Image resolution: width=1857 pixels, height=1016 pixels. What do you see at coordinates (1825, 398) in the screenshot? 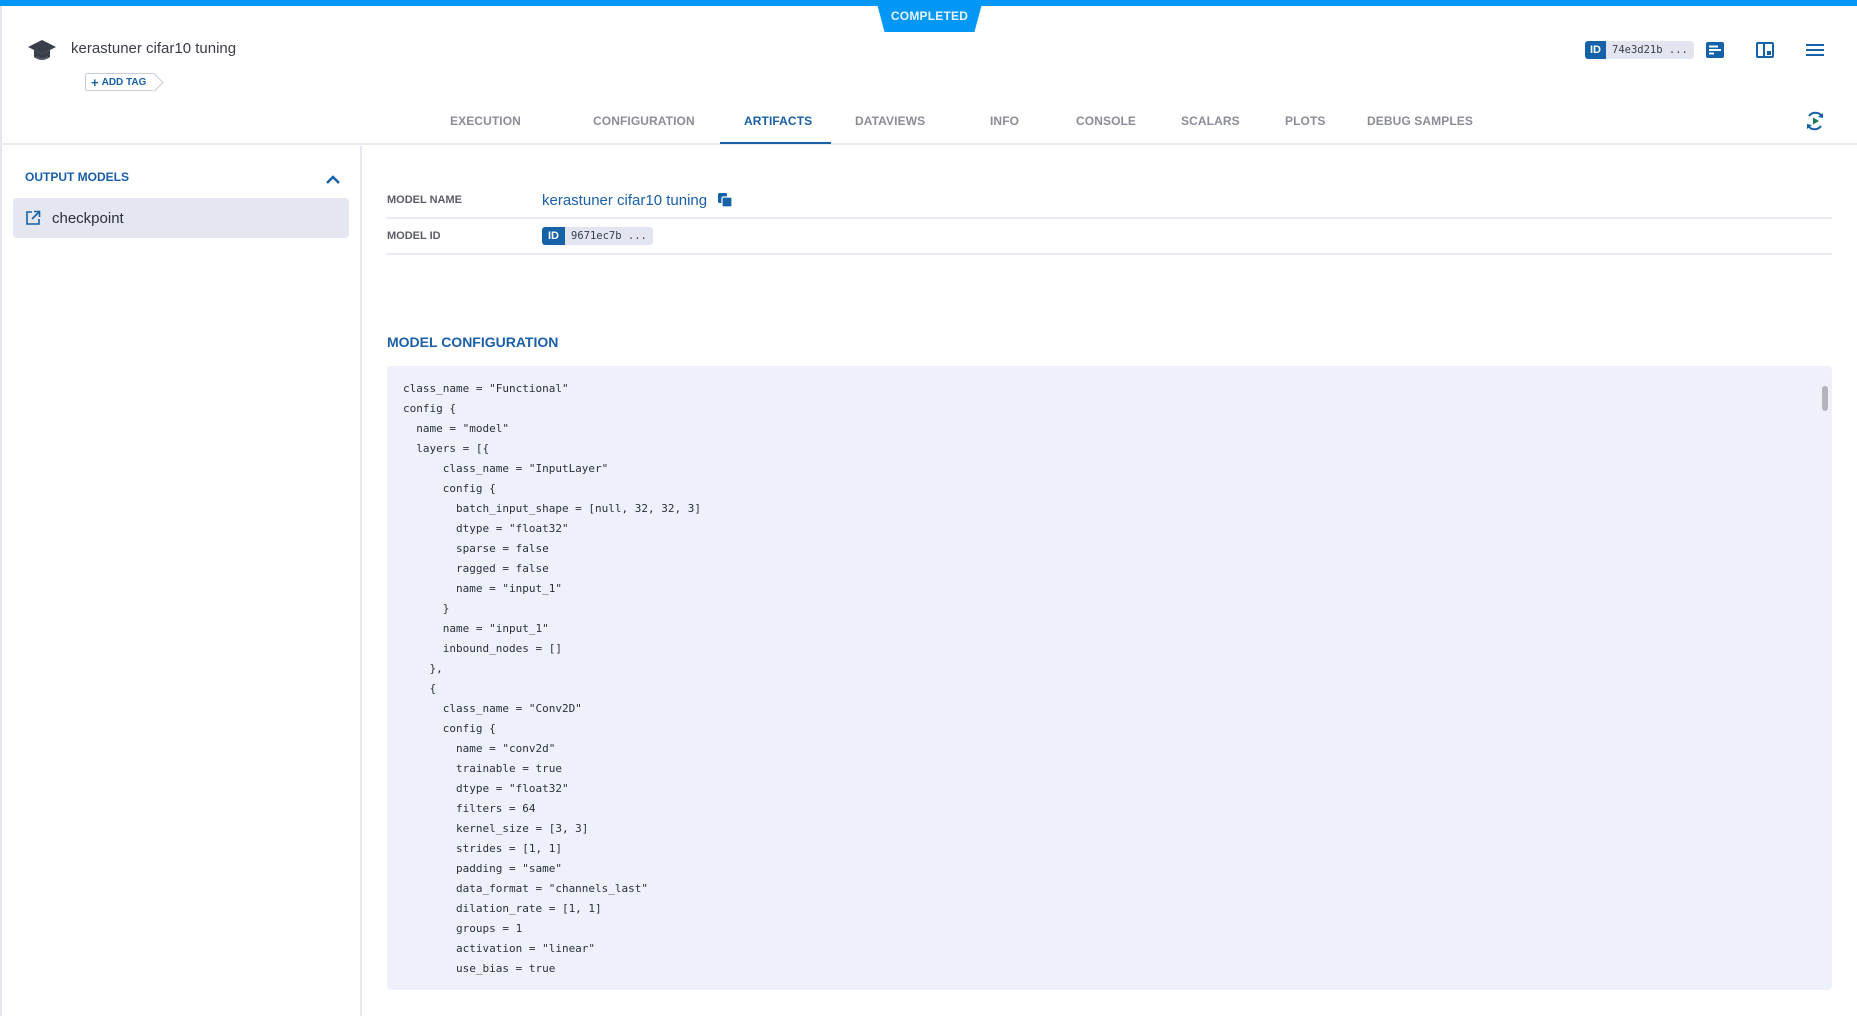
I see `scrollbar-thumb` at bounding box center [1825, 398].